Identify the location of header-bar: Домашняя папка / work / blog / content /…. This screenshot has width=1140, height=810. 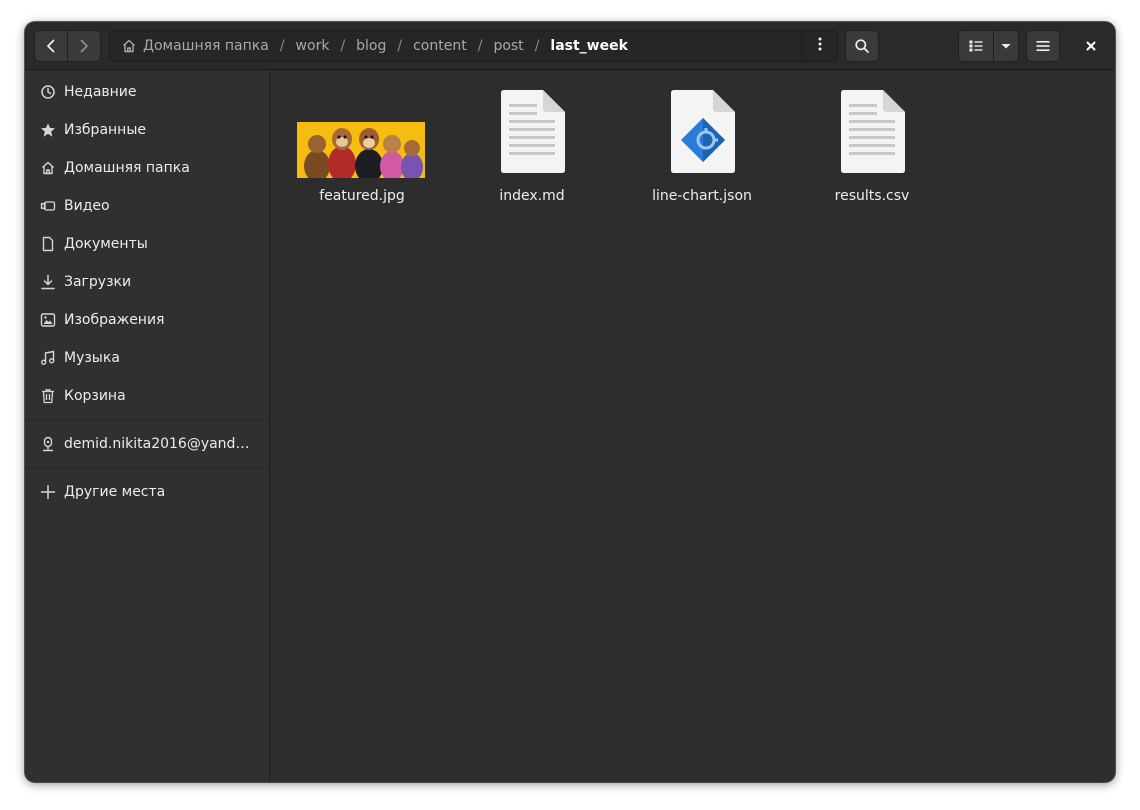
(570, 46).